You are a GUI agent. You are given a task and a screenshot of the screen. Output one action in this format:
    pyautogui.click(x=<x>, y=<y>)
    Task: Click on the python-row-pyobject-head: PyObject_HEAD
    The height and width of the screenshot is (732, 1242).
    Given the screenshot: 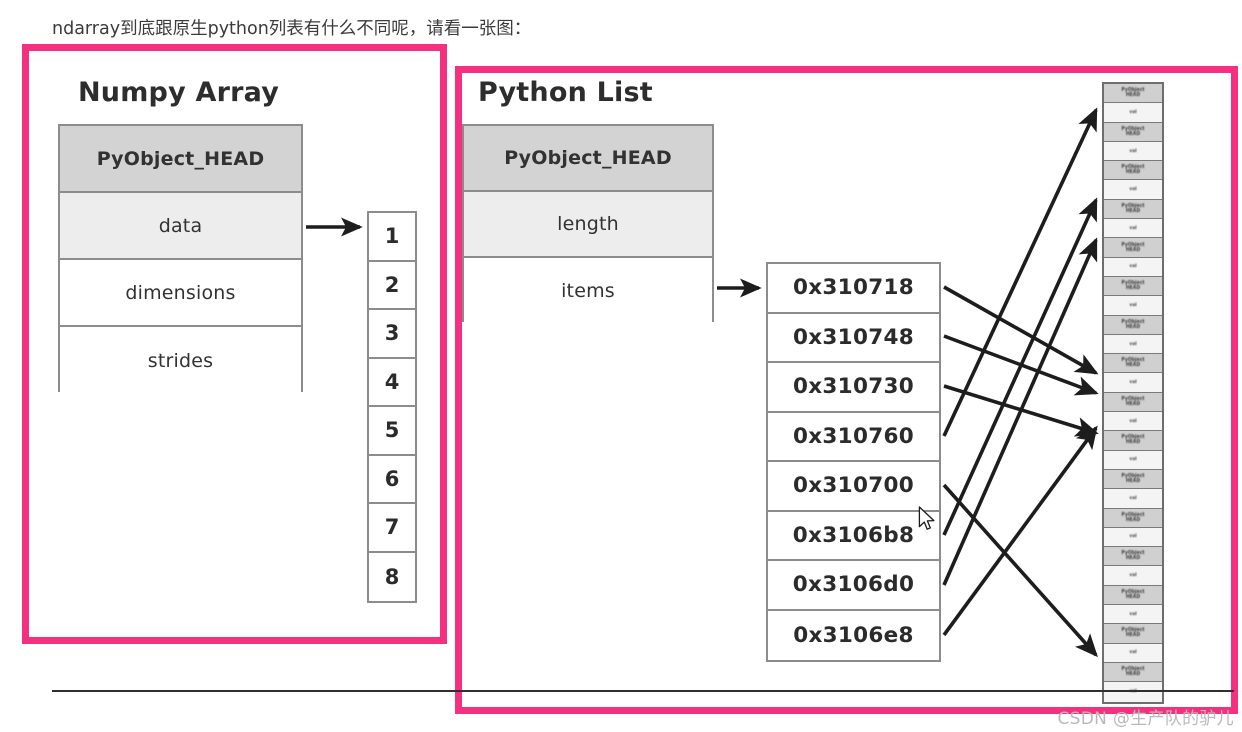 What is the action you would take?
    pyautogui.click(x=588, y=159)
    